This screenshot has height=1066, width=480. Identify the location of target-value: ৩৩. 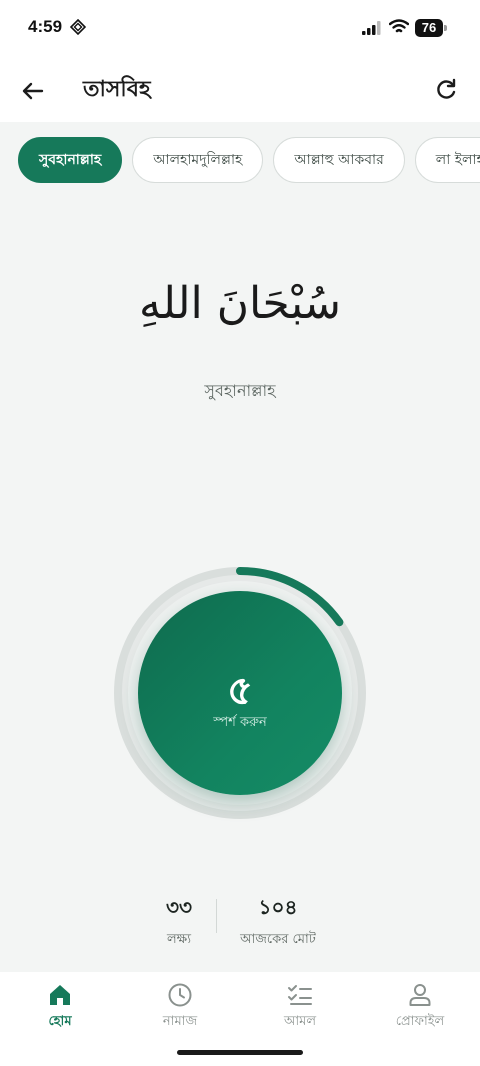
(178, 907).